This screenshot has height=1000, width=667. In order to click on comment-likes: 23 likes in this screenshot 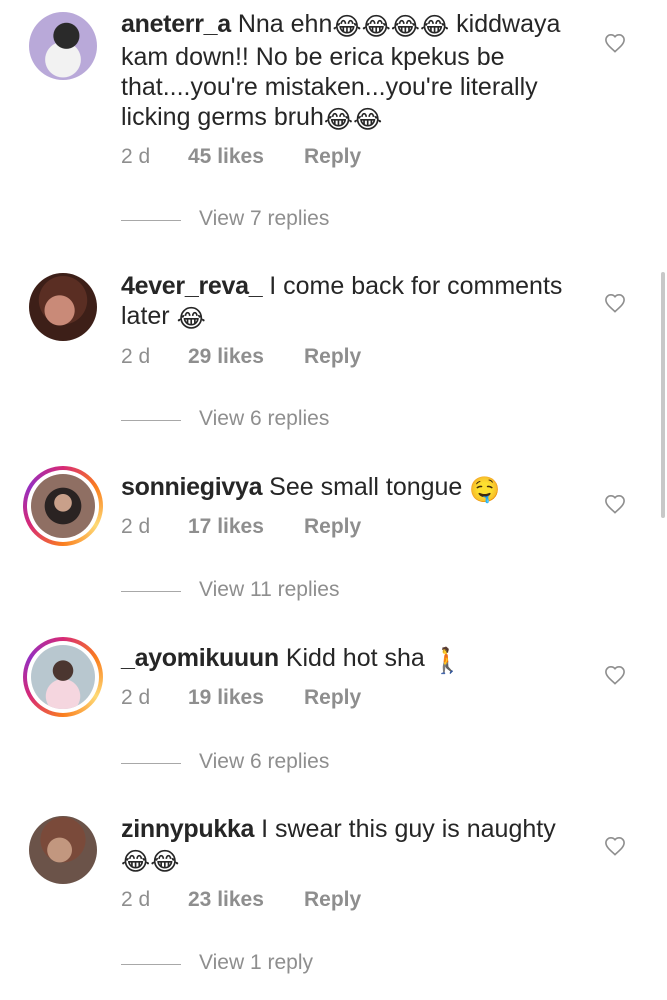, I will do `click(226, 900)`.